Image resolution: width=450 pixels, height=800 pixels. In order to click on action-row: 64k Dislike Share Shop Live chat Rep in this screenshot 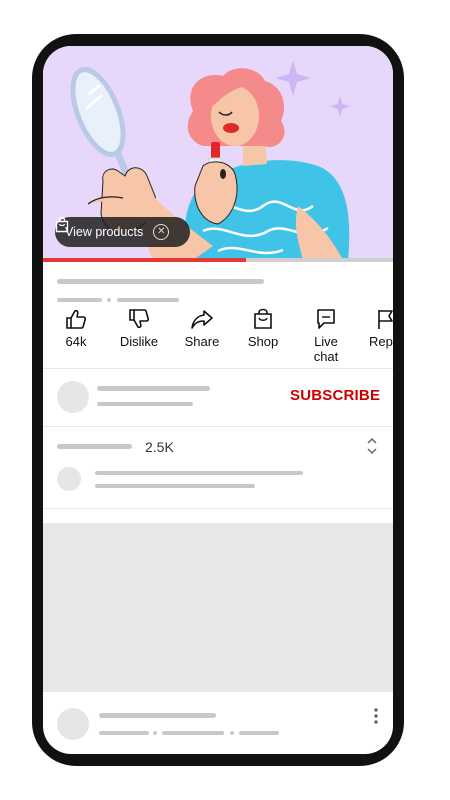, I will do `click(218, 336)`.